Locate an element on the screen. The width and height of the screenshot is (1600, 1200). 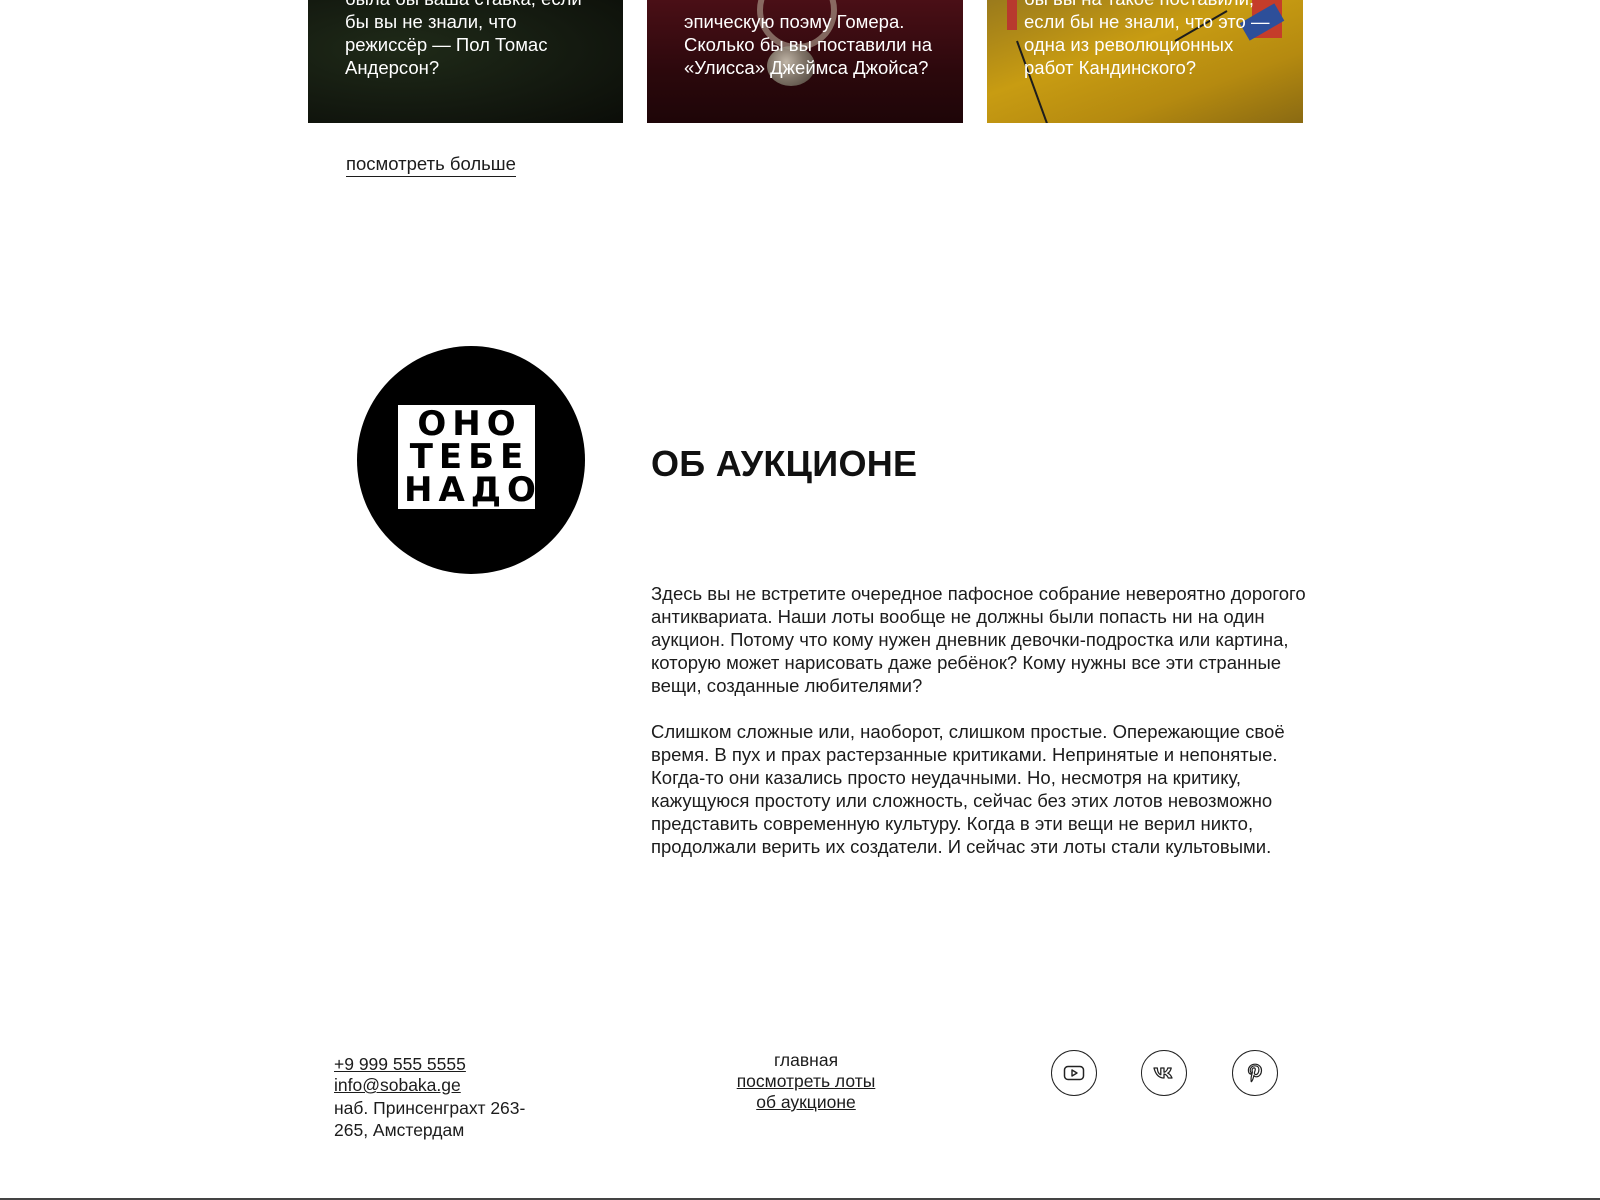
logo-line: НАДО is located at coordinates (473, 489).